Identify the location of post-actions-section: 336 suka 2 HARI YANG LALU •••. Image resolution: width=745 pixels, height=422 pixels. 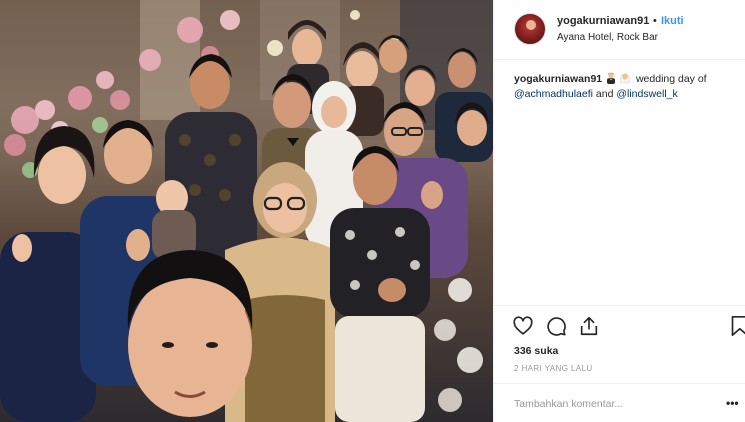
(619, 363).